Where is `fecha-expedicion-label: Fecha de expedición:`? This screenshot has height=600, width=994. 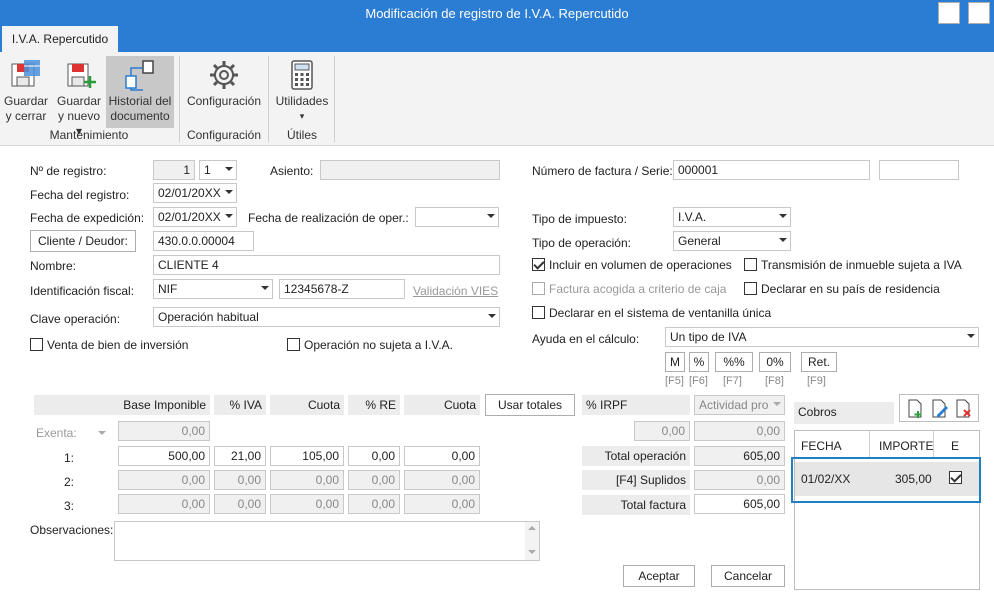 fecha-expedicion-label: Fecha de expedición: is located at coordinates (87, 218).